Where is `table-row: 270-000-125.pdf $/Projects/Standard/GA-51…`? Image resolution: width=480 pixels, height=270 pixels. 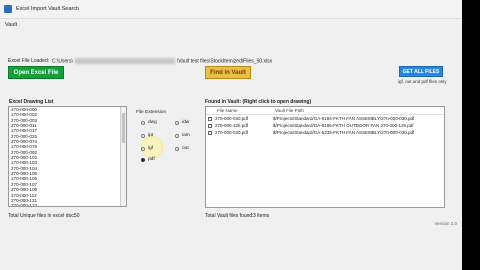 table-row: 270-000-125.pdf $/Projects/Standard/GA-51… is located at coordinates (325, 125).